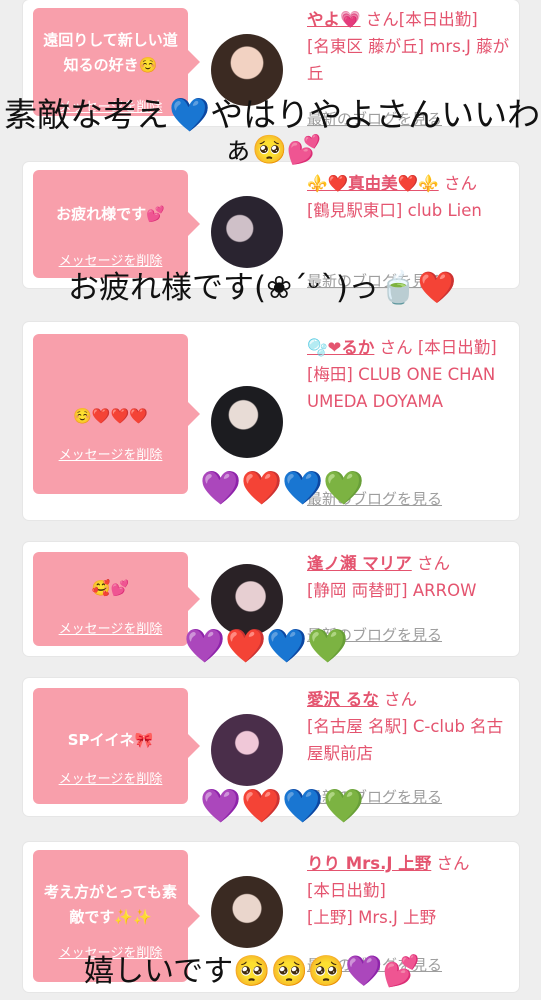 Image resolution: width=541 pixels, height=1000 pixels. Describe the element at coordinates (252, 971) in the screenshot. I see `overlay-caption-bottom: 嬉しいです🥺🥺🥺💜💕` at that location.